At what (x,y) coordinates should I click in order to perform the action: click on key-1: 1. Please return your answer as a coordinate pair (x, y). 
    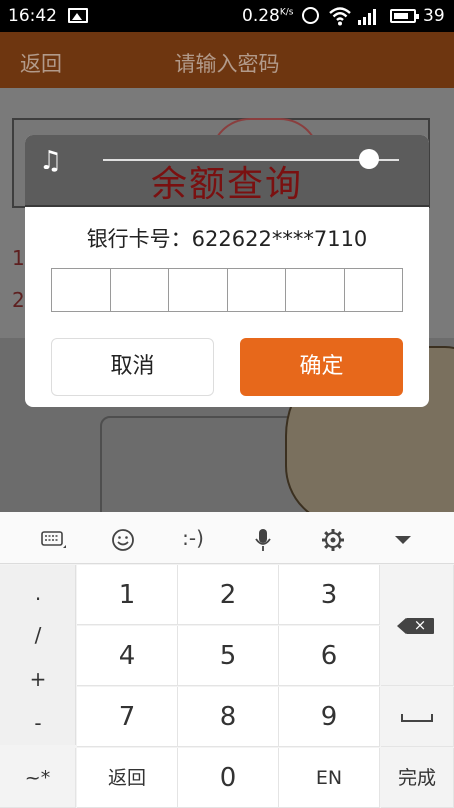
    Looking at the image, I should click on (127, 595).